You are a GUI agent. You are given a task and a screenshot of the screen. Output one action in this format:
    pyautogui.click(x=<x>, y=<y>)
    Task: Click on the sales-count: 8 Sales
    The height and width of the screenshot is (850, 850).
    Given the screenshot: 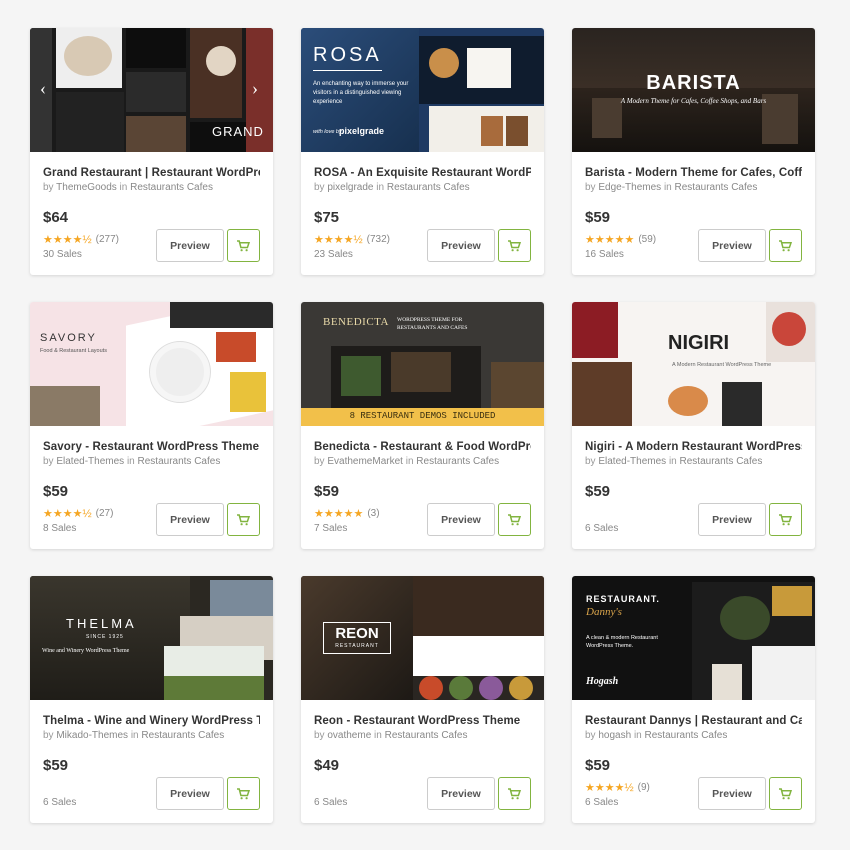 What is the action you would take?
    pyautogui.click(x=60, y=528)
    